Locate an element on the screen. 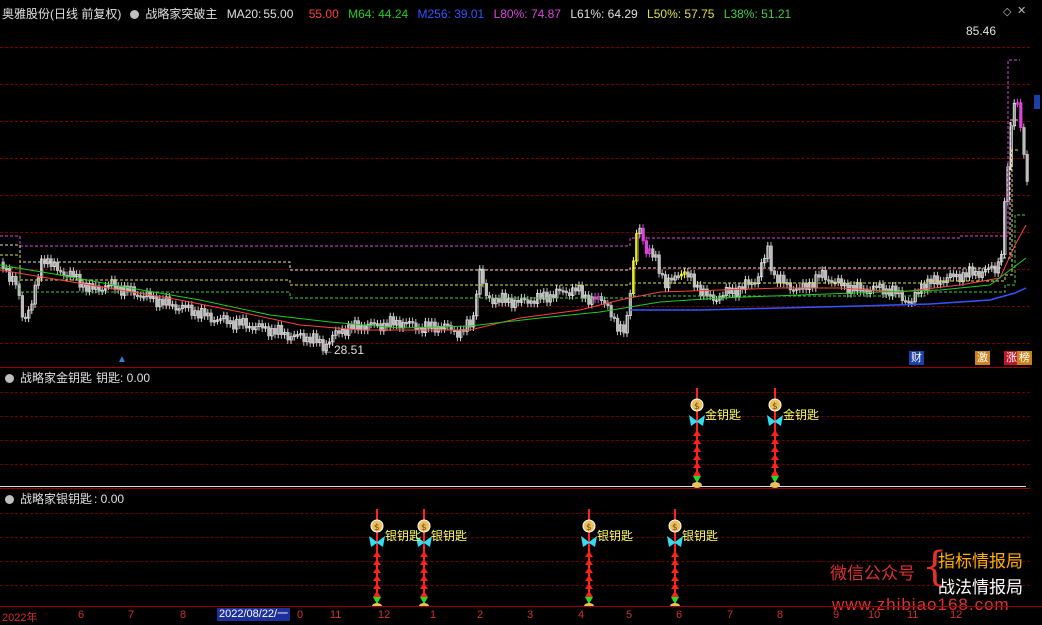 This screenshot has height=625, width=1042. badge-ji: 激 is located at coordinates (982, 358).